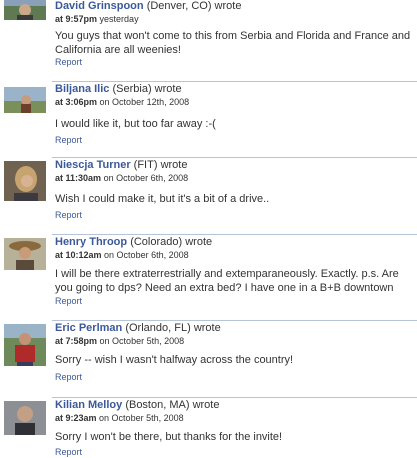  Describe the element at coordinates (144, 102) in the screenshot. I see `post-date: on October 12th, 2008` at that location.